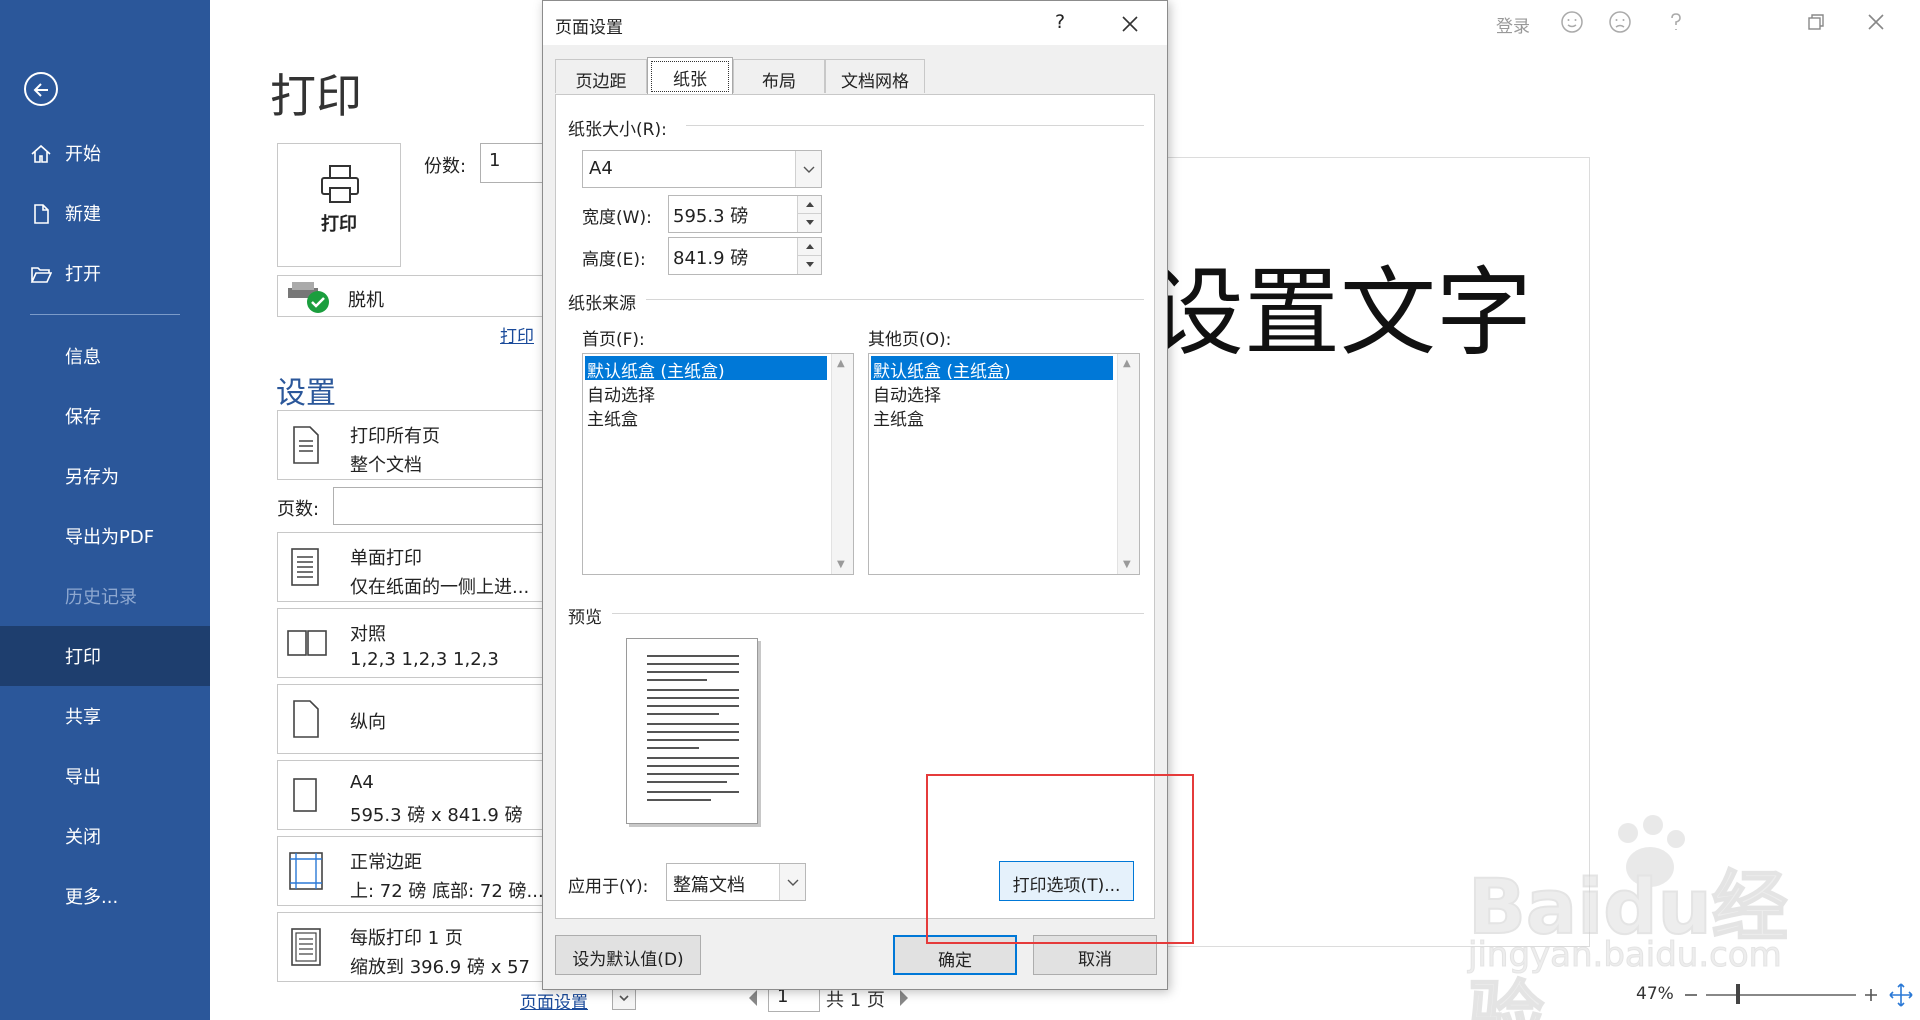 The height and width of the screenshot is (1020, 1920). I want to click on tab-label: 布局, so click(779, 82).